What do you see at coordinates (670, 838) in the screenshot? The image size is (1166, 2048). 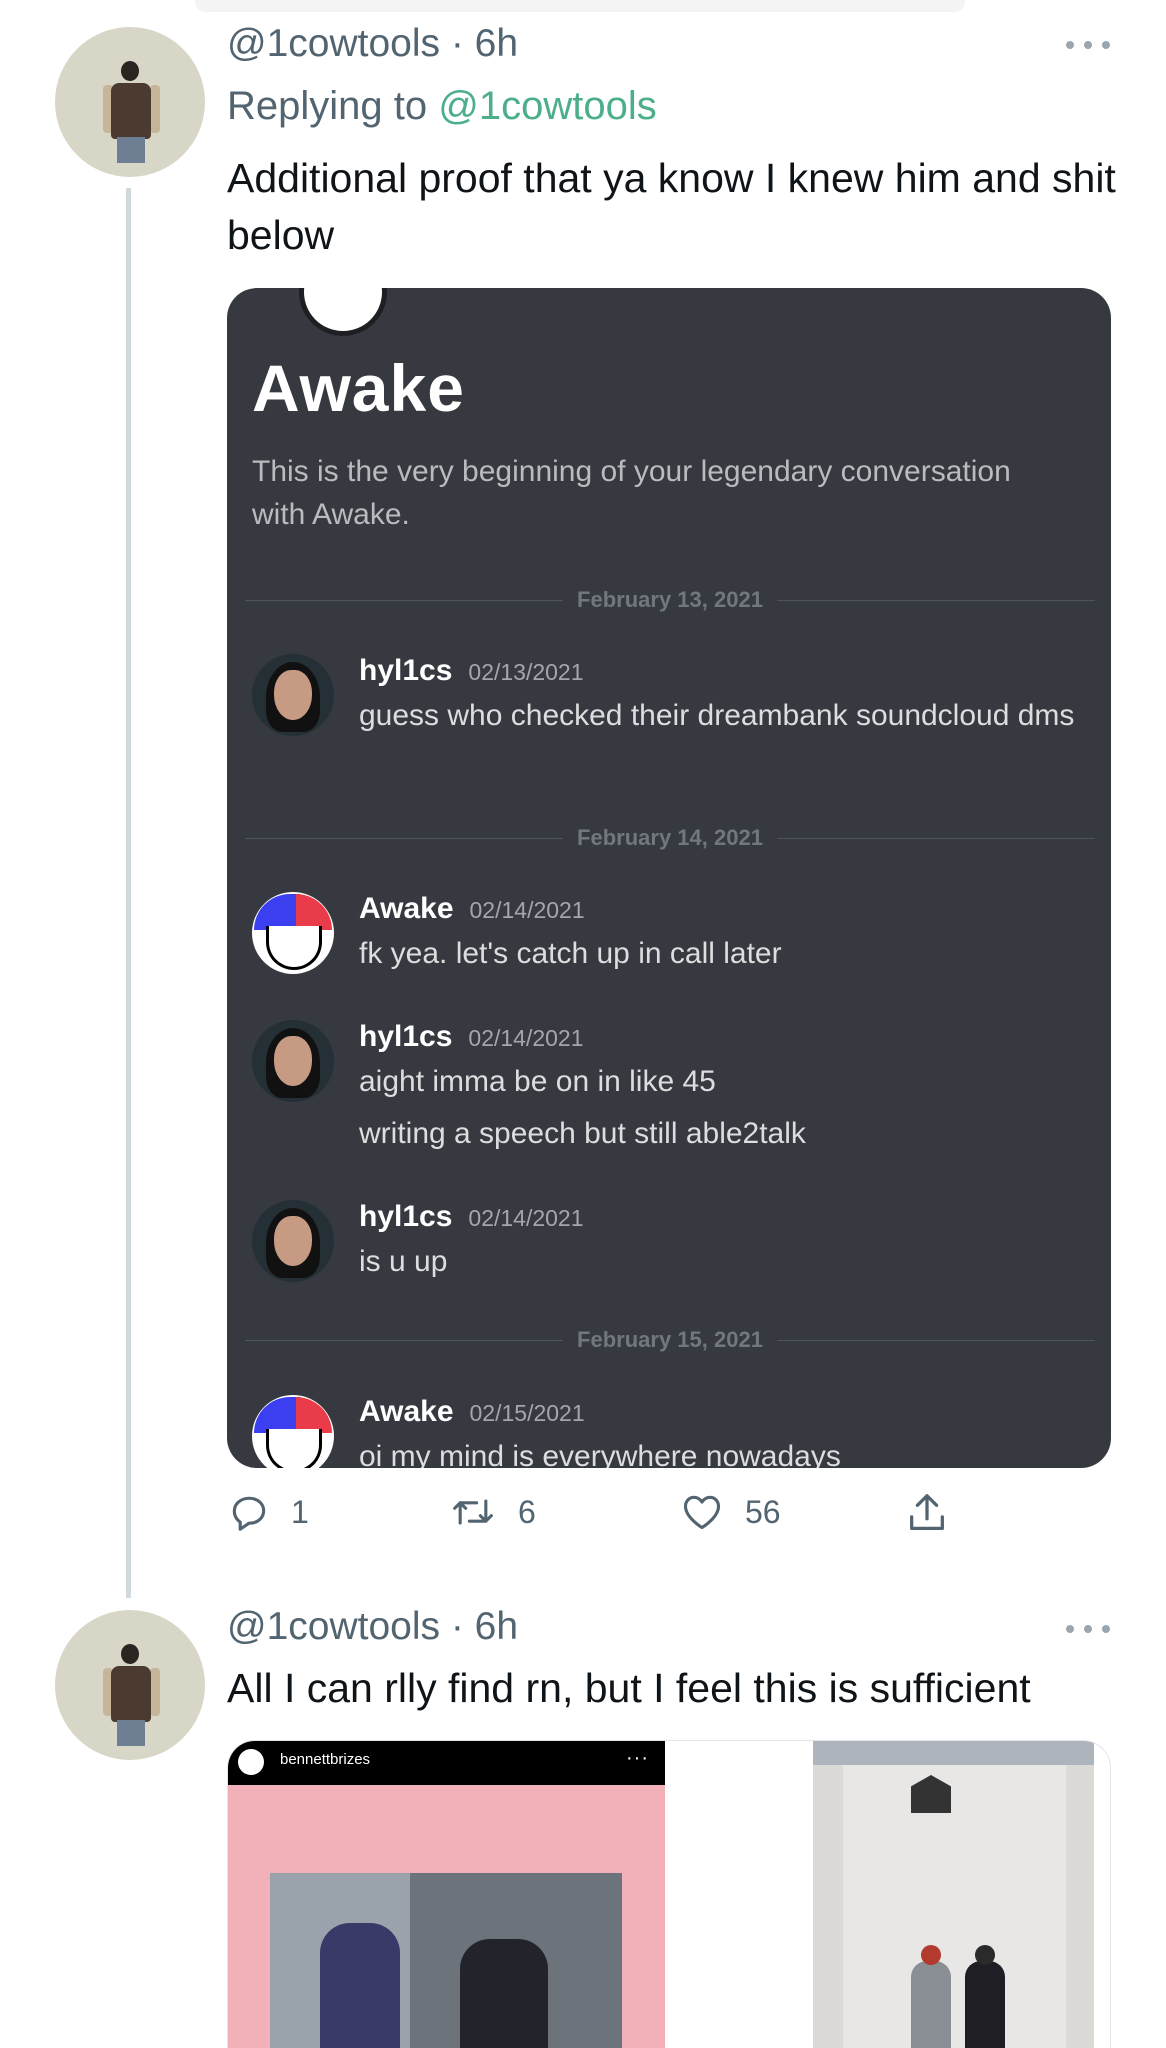 I see `date-divider: February 14, 2021` at bounding box center [670, 838].